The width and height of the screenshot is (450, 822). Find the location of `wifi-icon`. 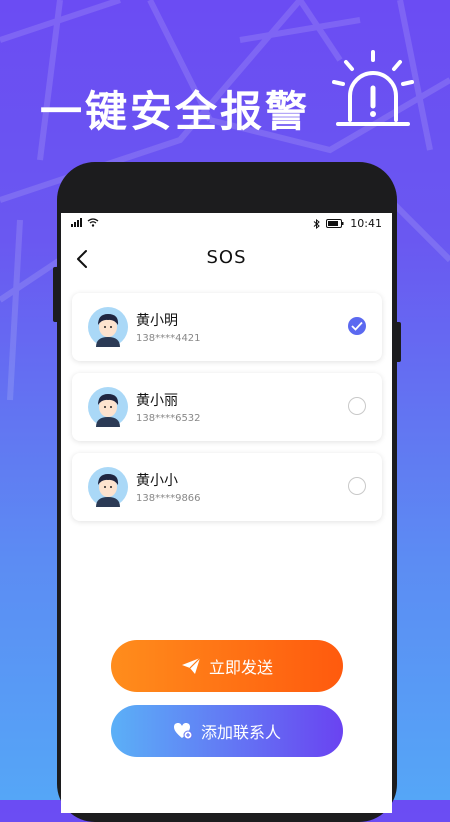

wifi-icon is located at coordinates (93, 222).